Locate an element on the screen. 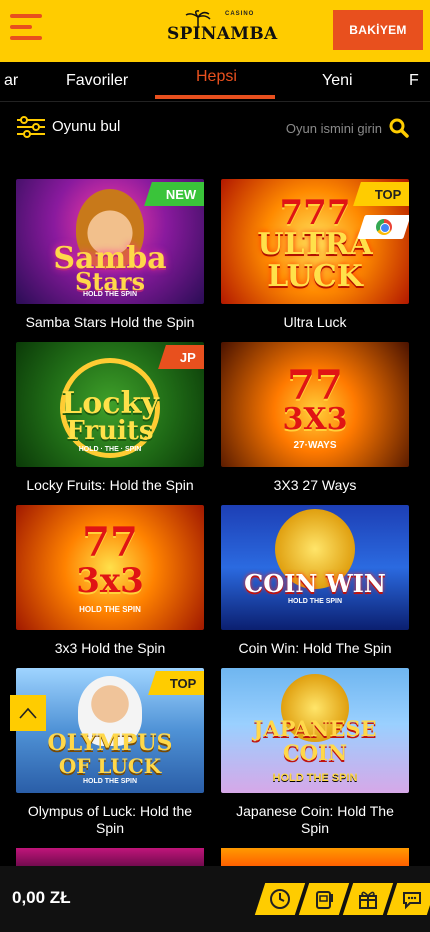 This screenshot has height=932, width=430. game-logo-line2: 3X3 is located at coordinates (315, 419).